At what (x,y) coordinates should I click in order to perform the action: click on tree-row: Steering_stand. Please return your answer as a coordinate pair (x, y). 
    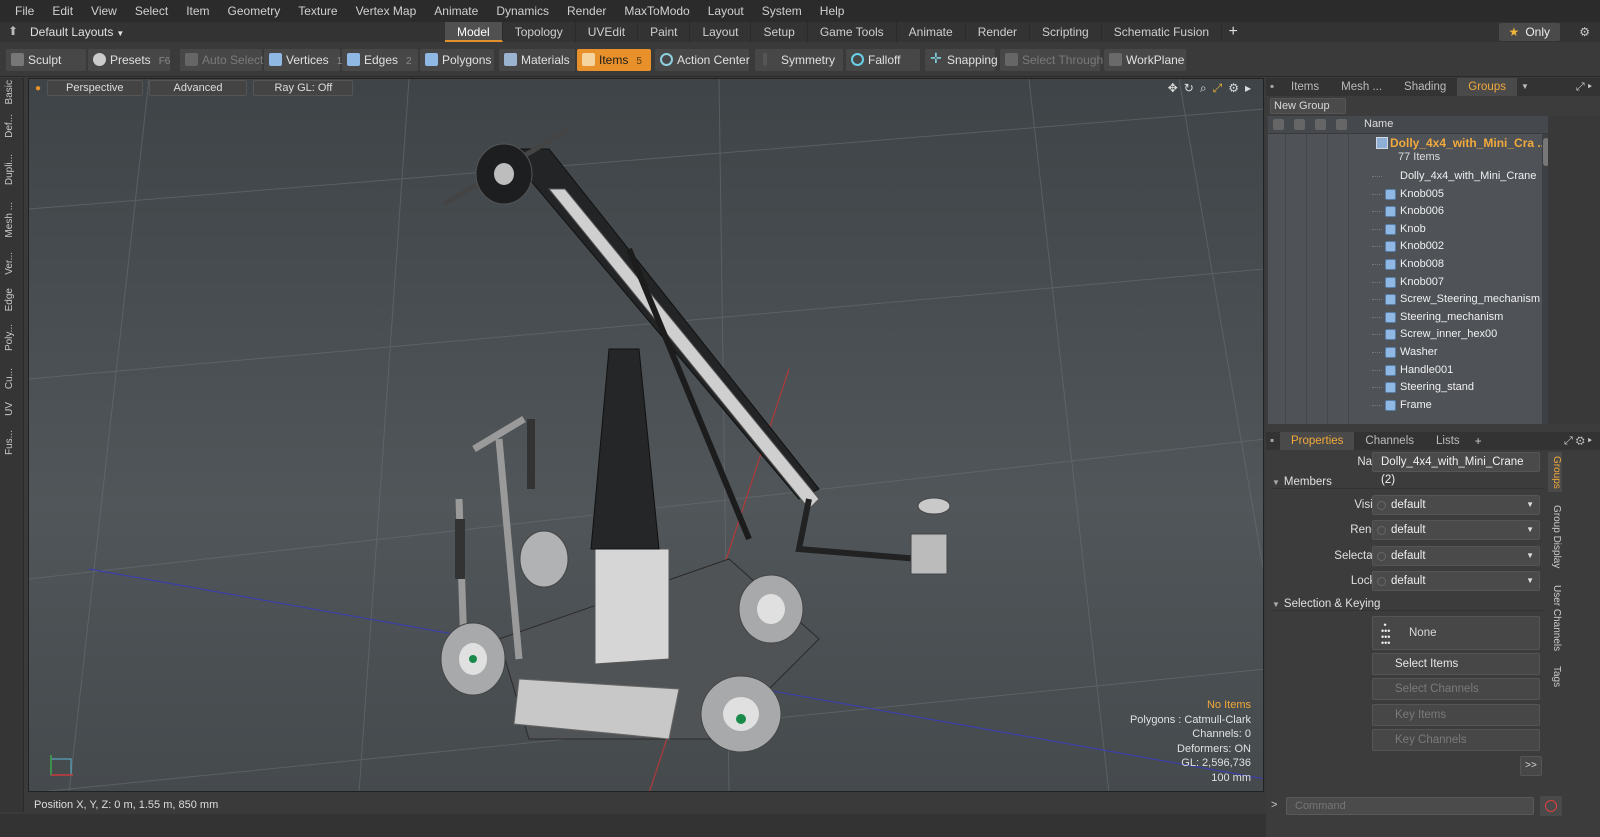
    Looking at the image, I should click on (1409, 388).